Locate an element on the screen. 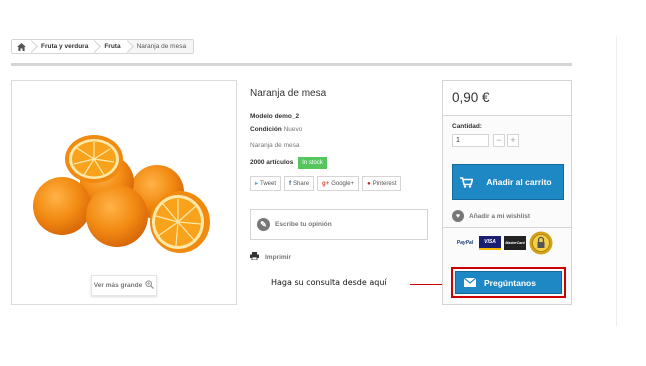  printer-icon is located at coordinates (254, 257).